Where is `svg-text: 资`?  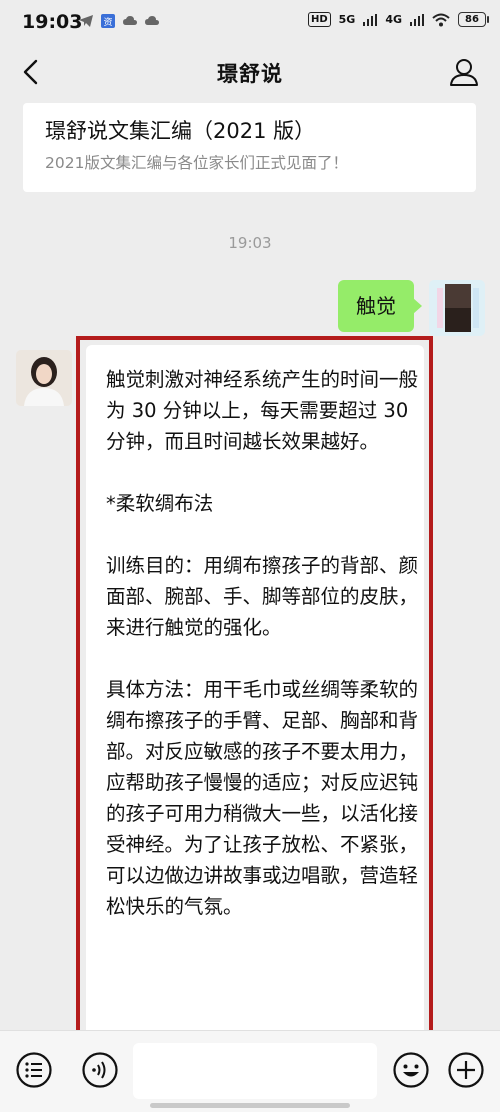 svg-text: 资 is located at coordinates (107, 22).